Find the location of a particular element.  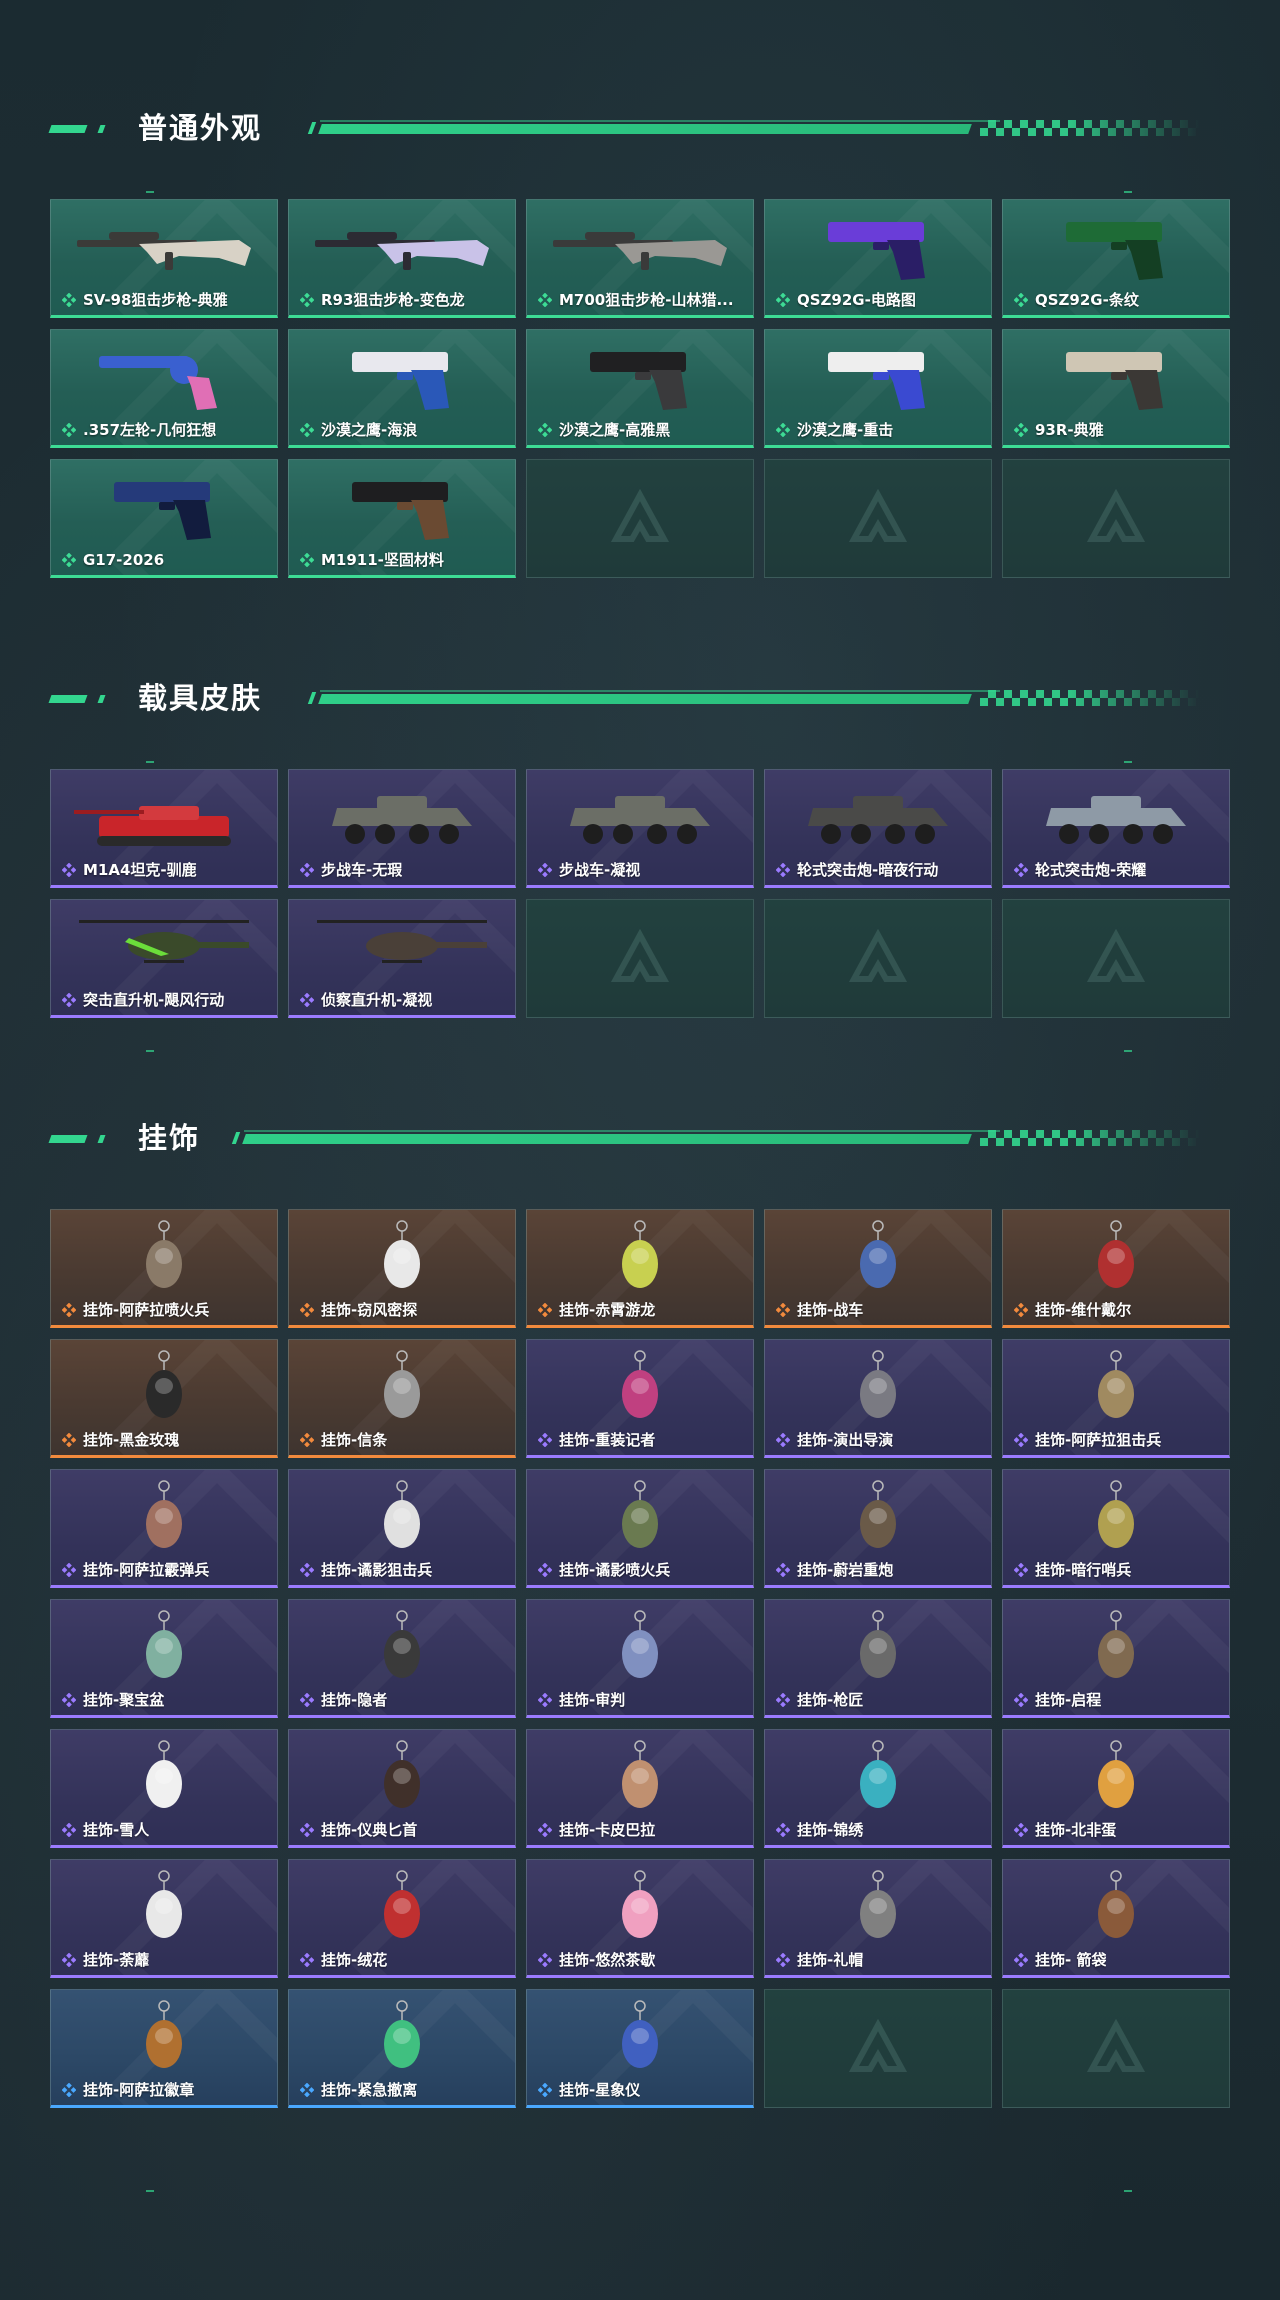

weapon-name: 沙漠之鹰-海浪 is located at coordinates (369, 430).